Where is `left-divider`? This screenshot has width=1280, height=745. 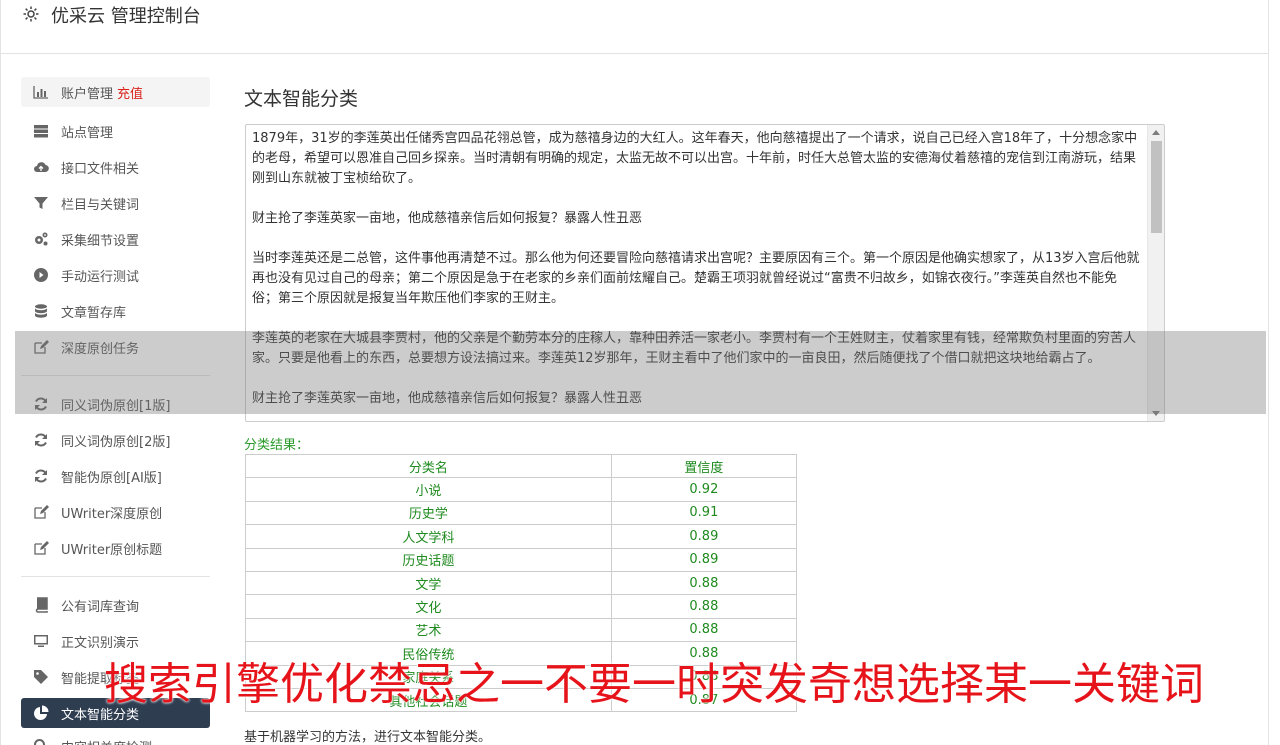 left-divider is located at coordinates (0, 399).